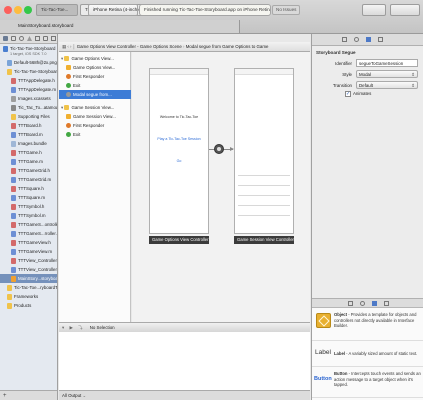 Image resolution: width=423 pixels, height=400 pixels. Describe the element at coordinates (113, 10) in the screenshot. I see `scheme-selector: iPhone Retina (4-inch 64-bit)` at that location.